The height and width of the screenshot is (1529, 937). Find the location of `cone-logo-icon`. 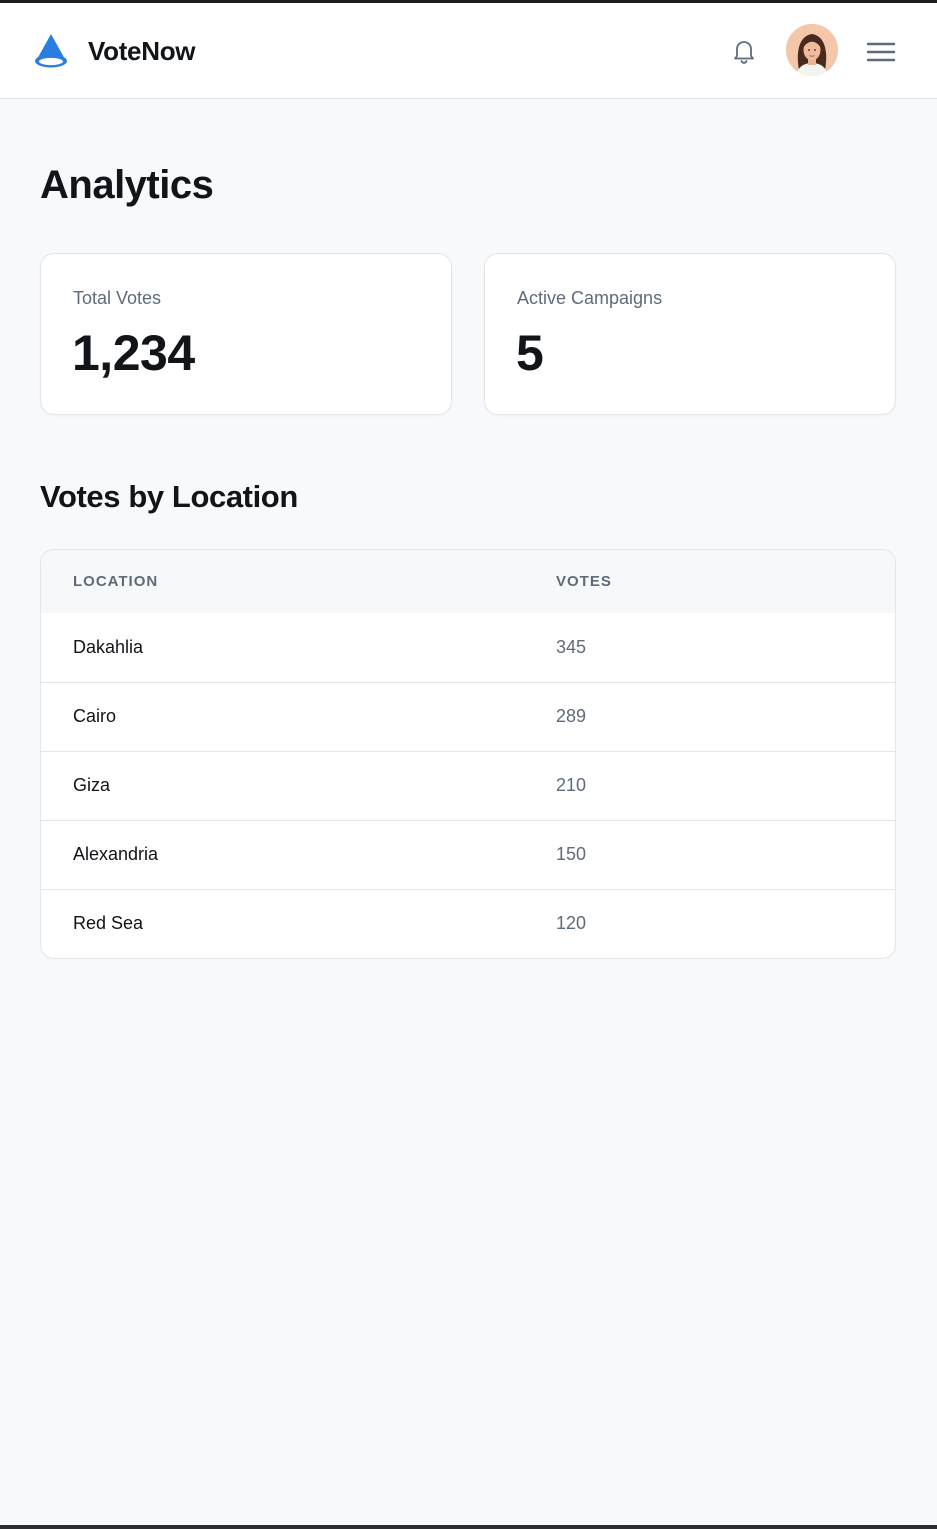

cone-logo-icon is located at coordinates (51, 51).